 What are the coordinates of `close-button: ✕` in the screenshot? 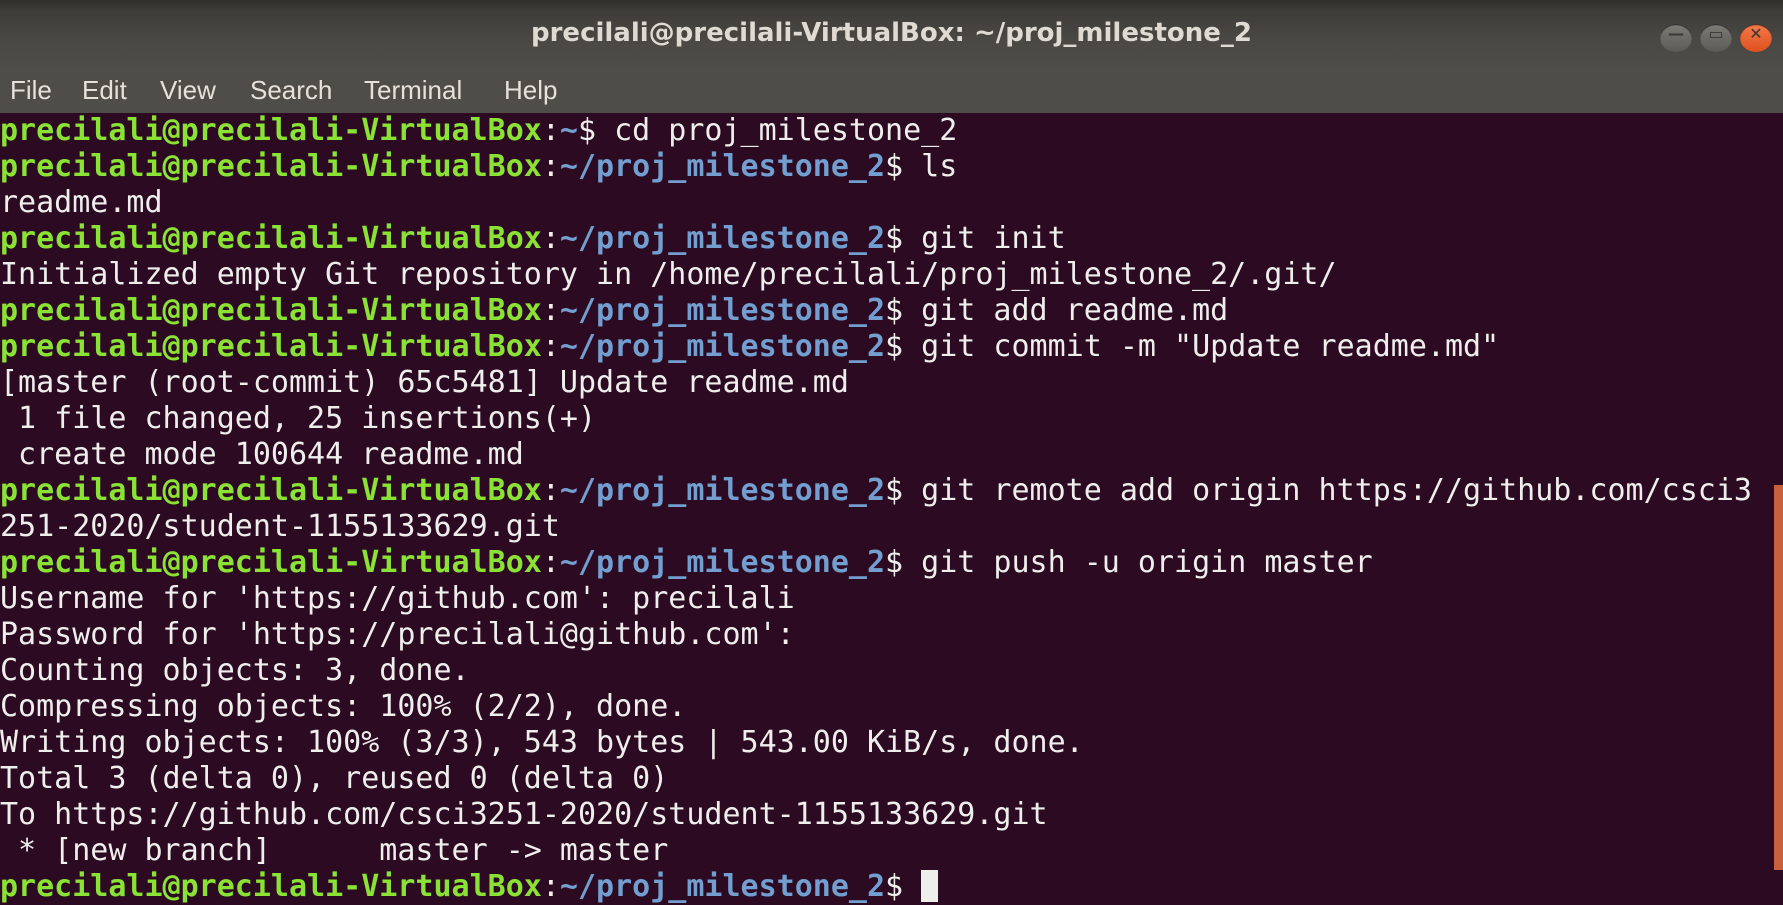 It's located at (1756, 38).